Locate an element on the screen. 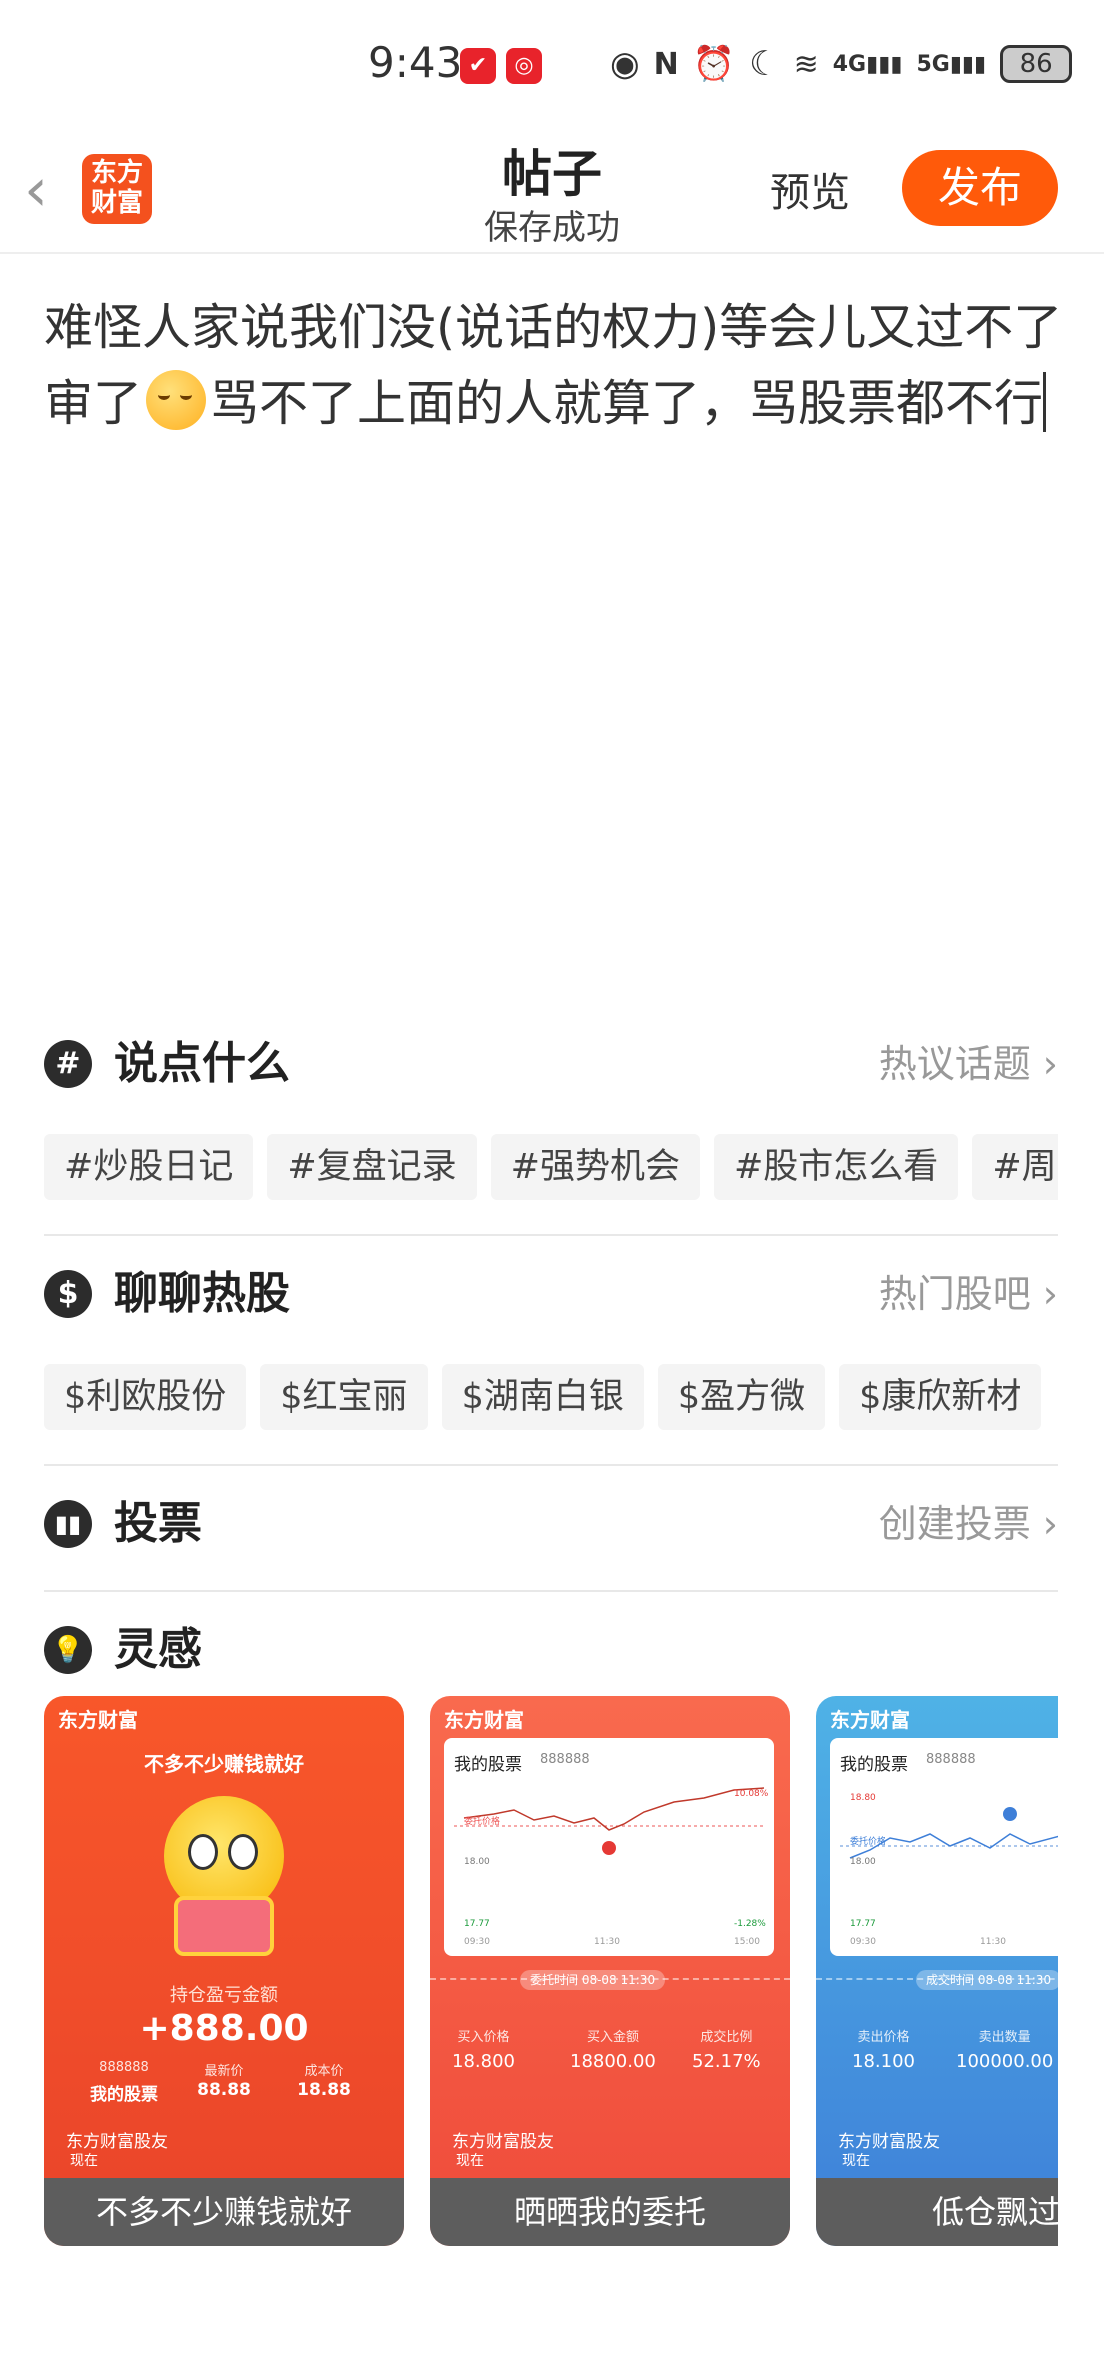 The image size is (1104, 2376). publish-button: 发布 is located at coordinates (980, 188).